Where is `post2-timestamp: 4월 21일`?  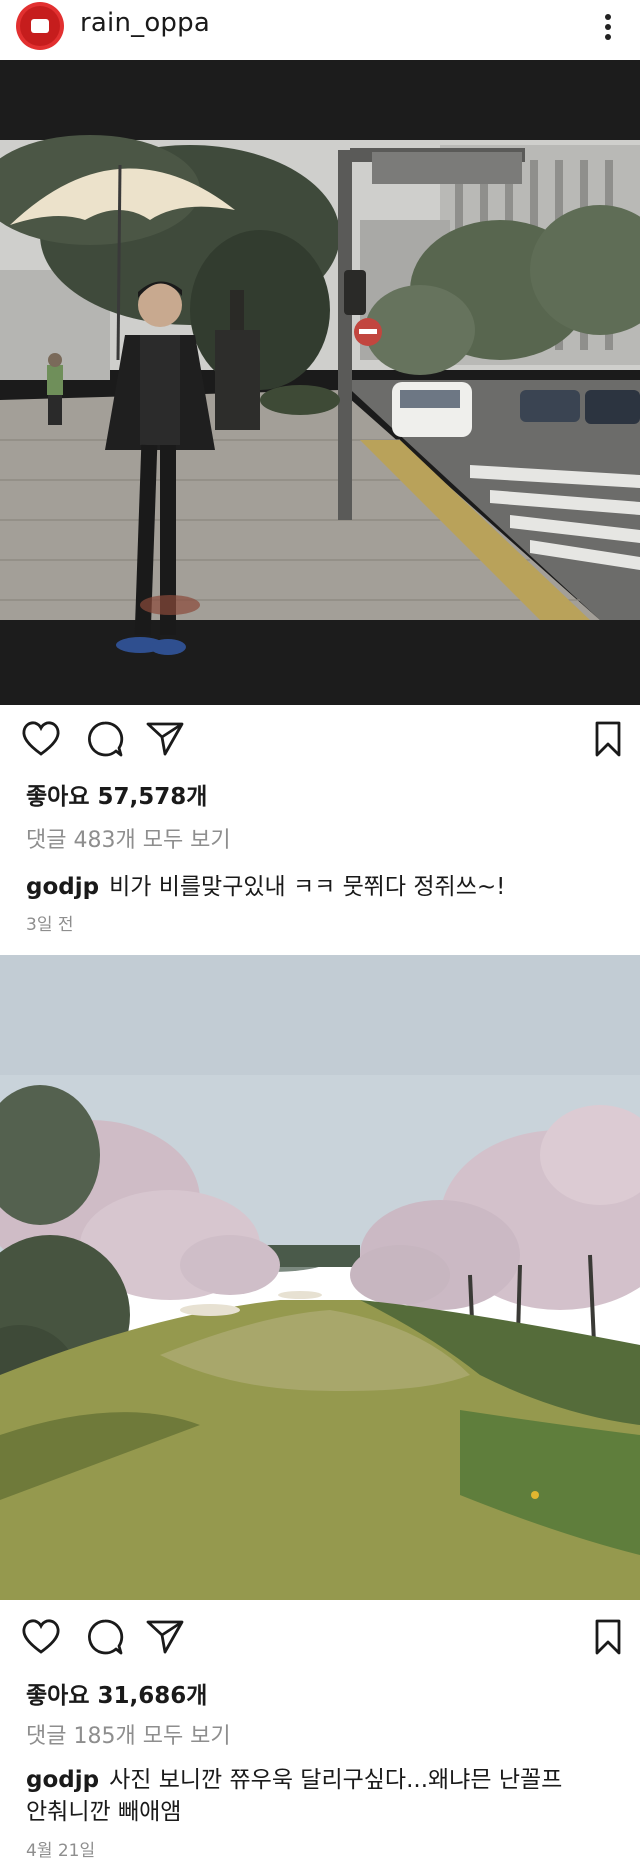
post2-timestamp: 4월 21일 is located at coordinates (61, 1851).